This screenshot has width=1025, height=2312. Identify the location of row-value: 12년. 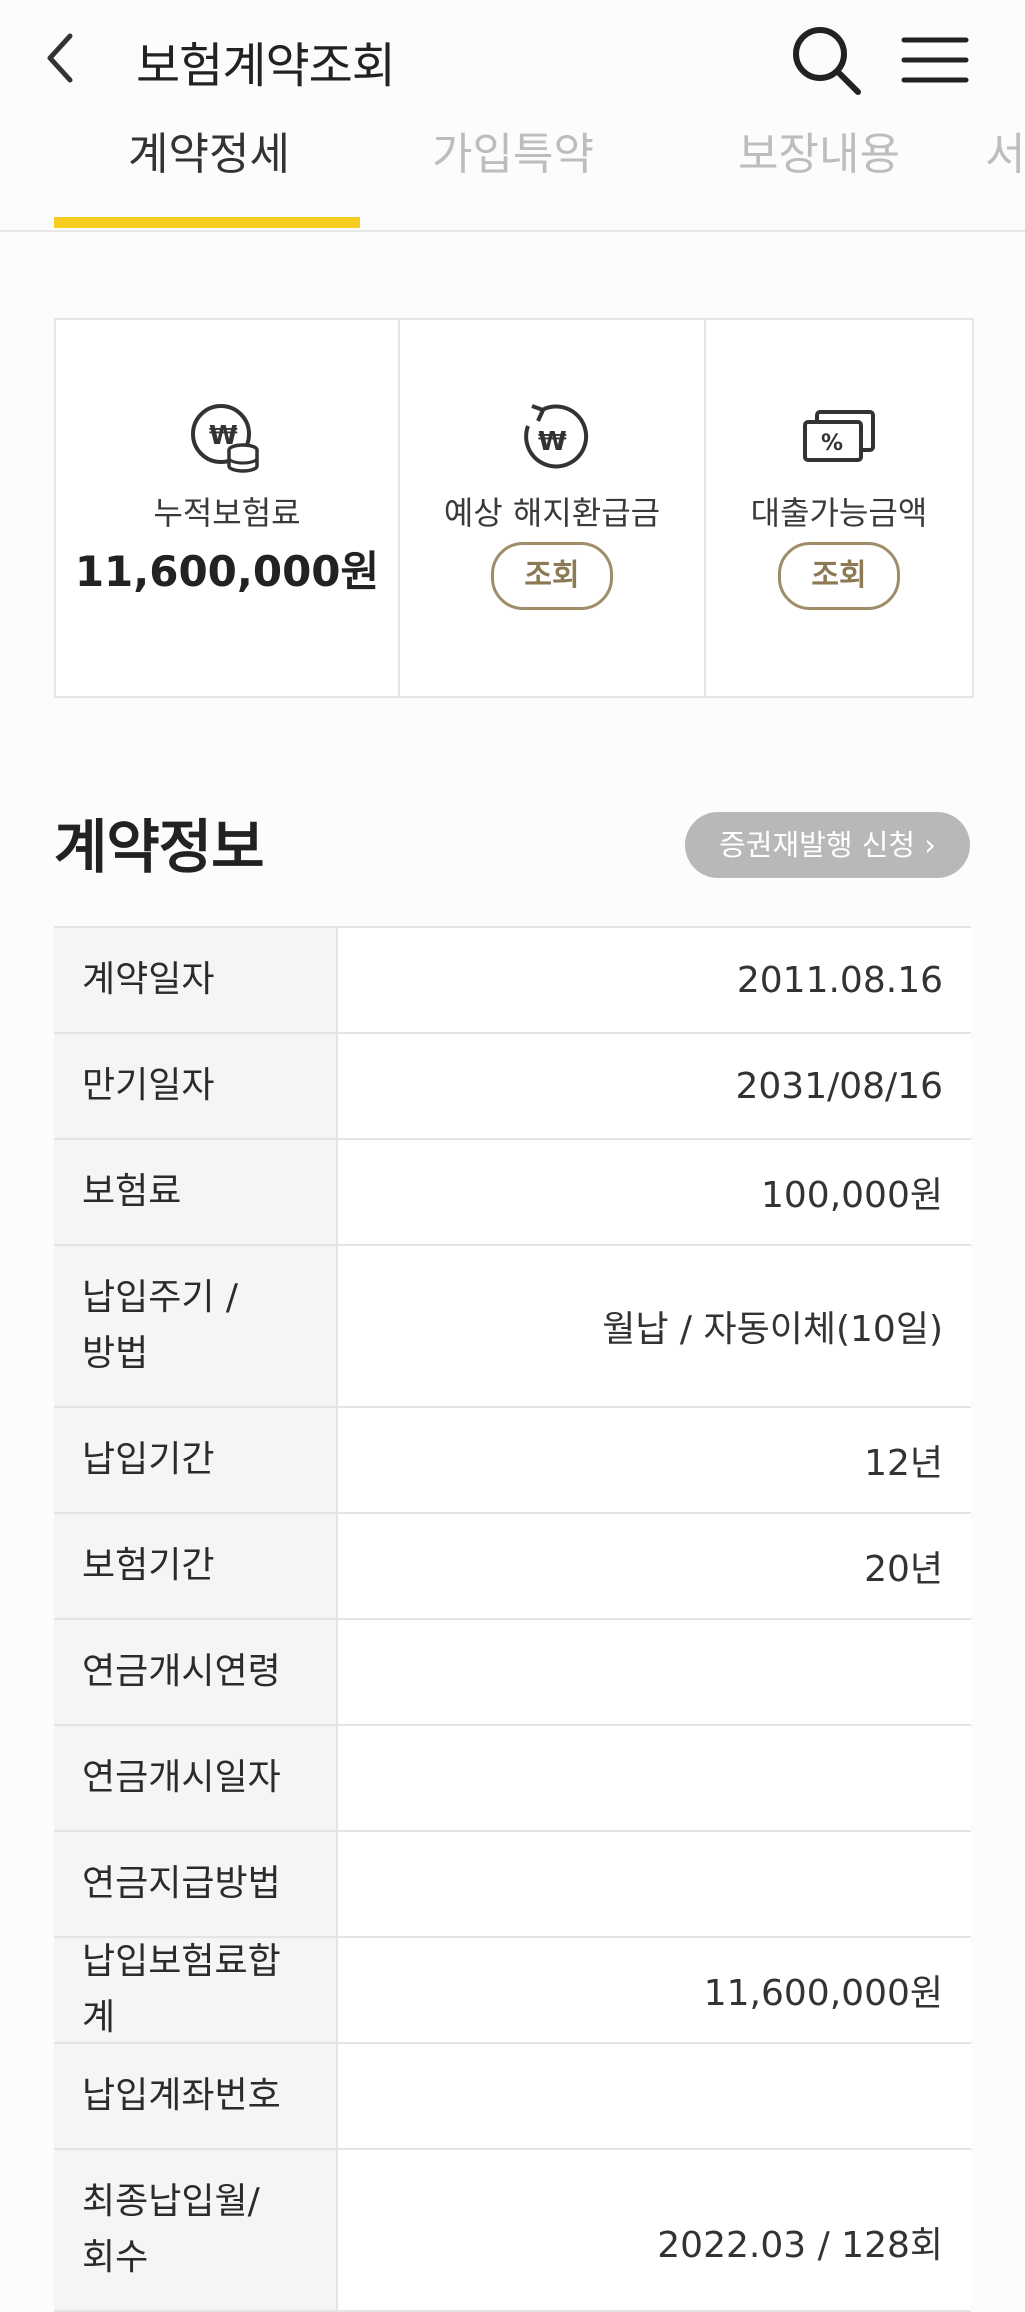
(903, 1463).